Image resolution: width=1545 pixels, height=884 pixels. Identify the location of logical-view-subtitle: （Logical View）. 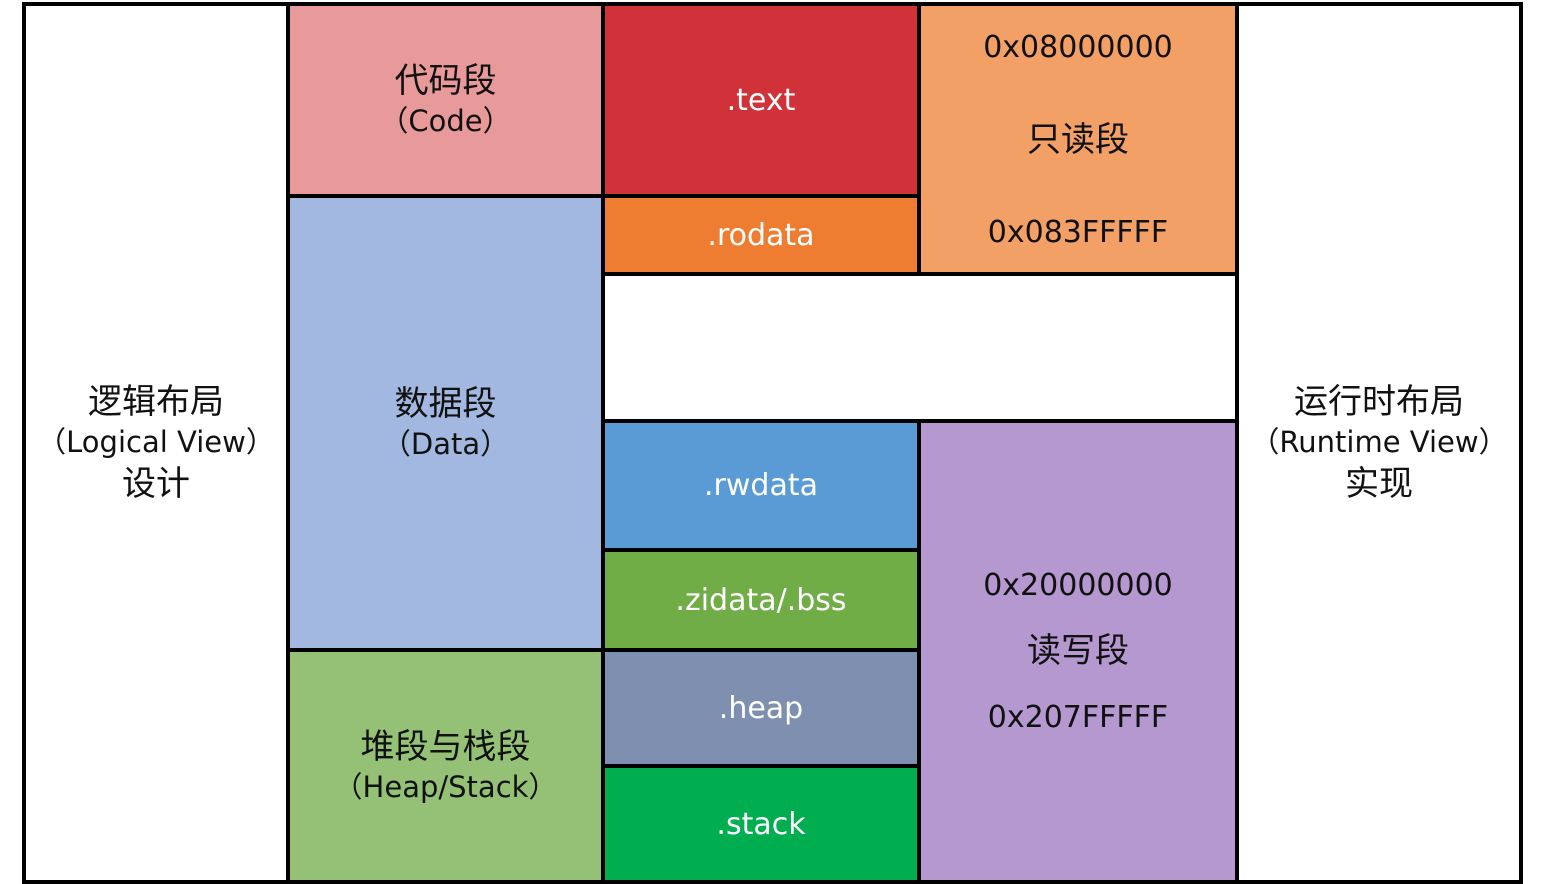
(156, 442).